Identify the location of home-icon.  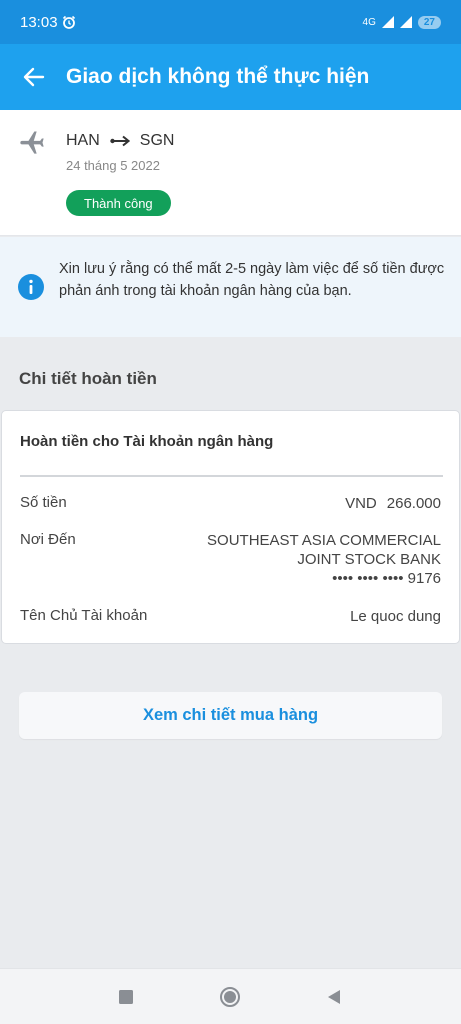
(230, 997).